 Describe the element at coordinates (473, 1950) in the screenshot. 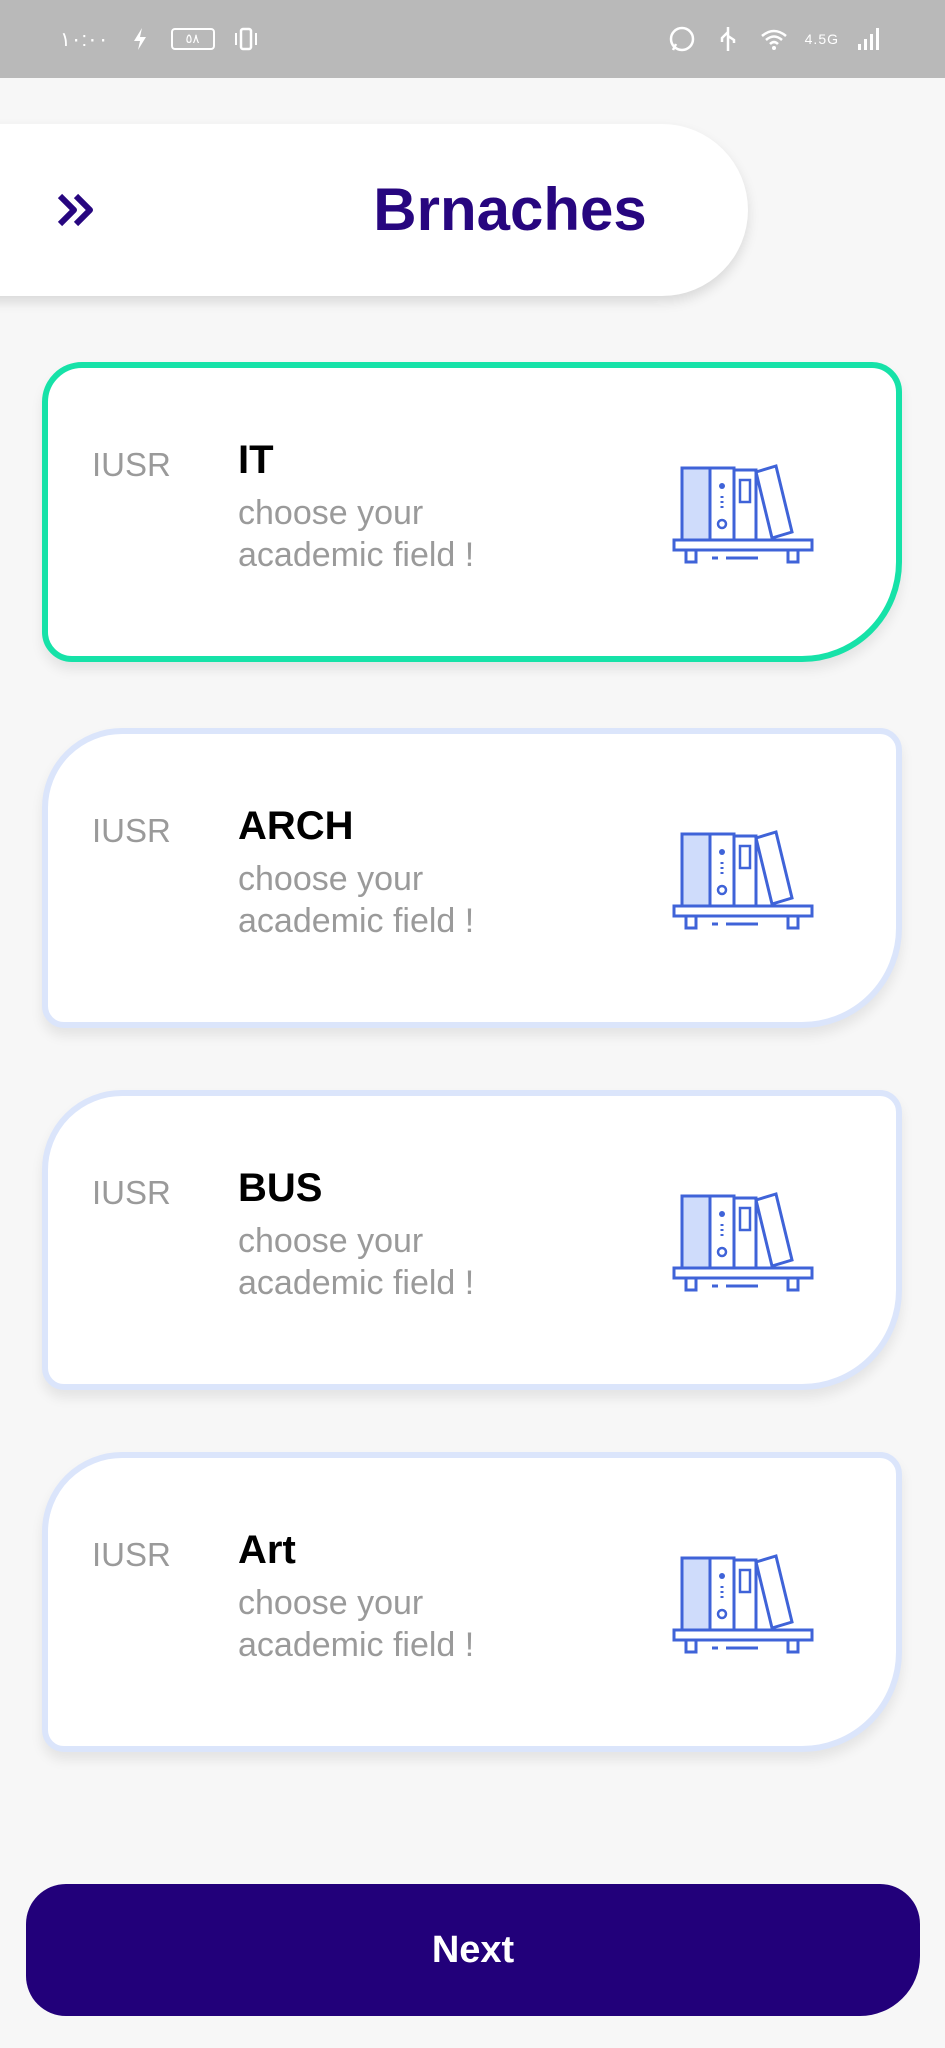

I see `next-button: Next` at that location.